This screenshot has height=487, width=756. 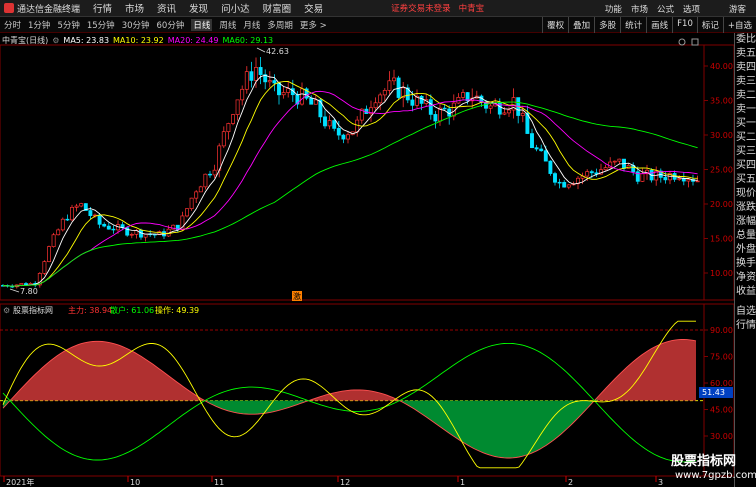 What do you see at coordinates (101, 25) in the screenshot?
I see `period-15min: 15分钟` at bounding box center [101, 25].